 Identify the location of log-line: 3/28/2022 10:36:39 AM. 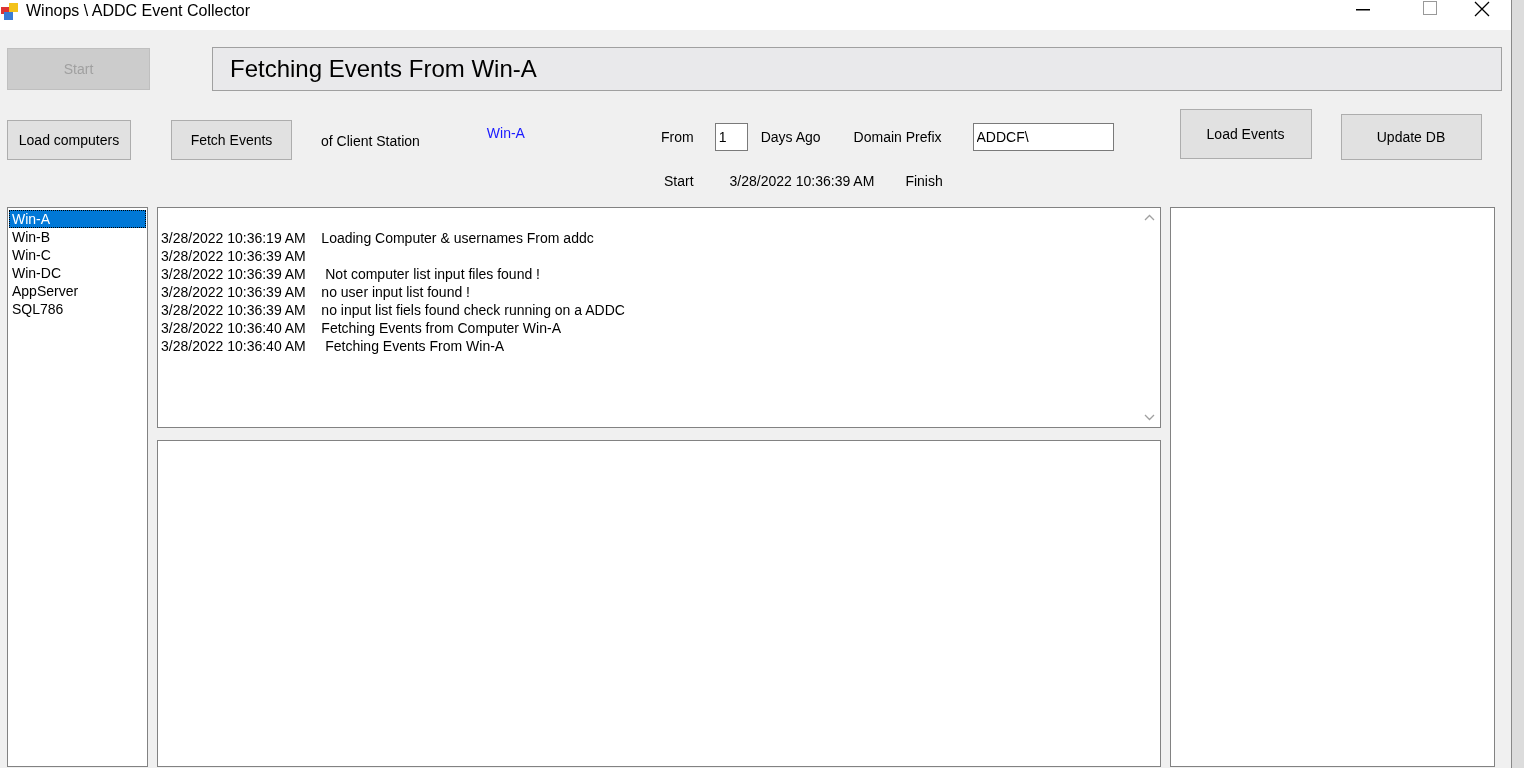
(234, 256).